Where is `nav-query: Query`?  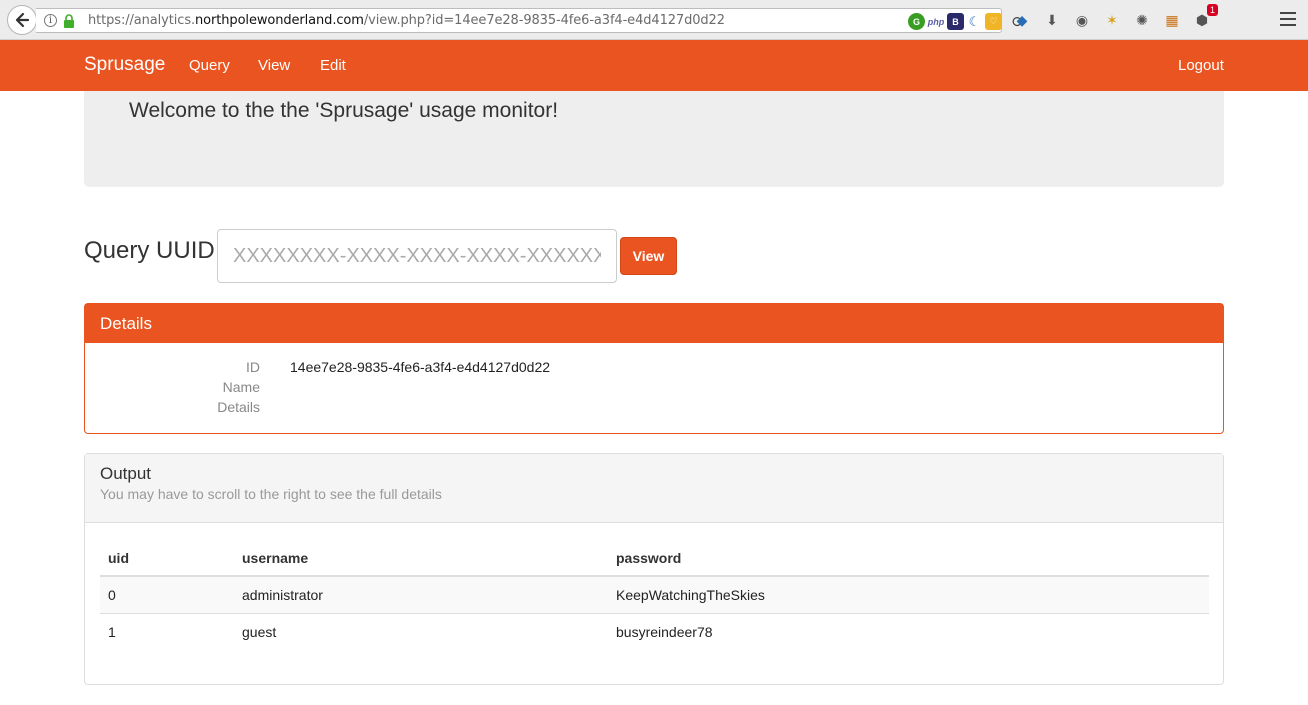
nav-query: Query is located at coordinates (209, 65).